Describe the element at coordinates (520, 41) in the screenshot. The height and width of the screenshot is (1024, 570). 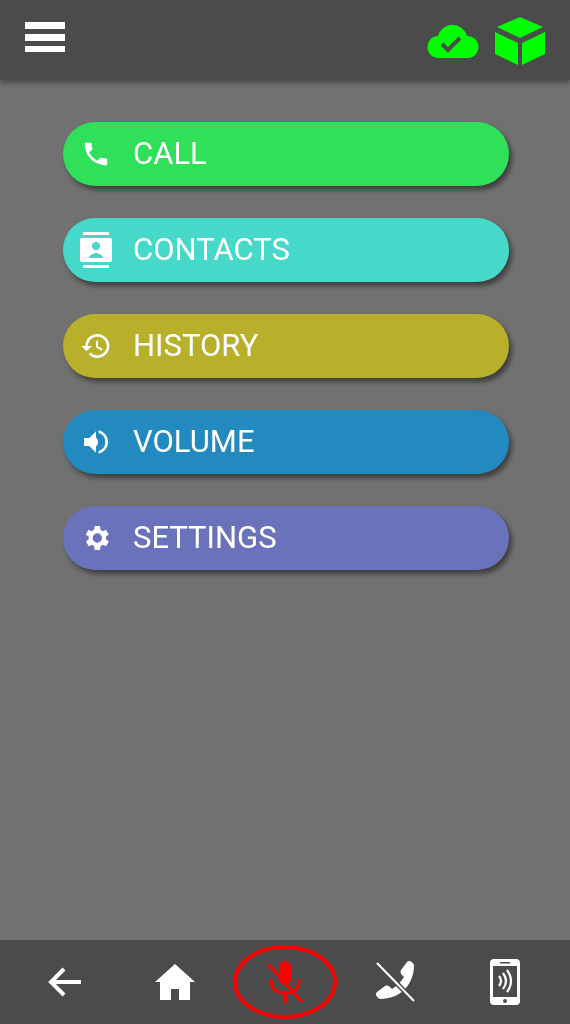
I see `cube-icon` at that location.